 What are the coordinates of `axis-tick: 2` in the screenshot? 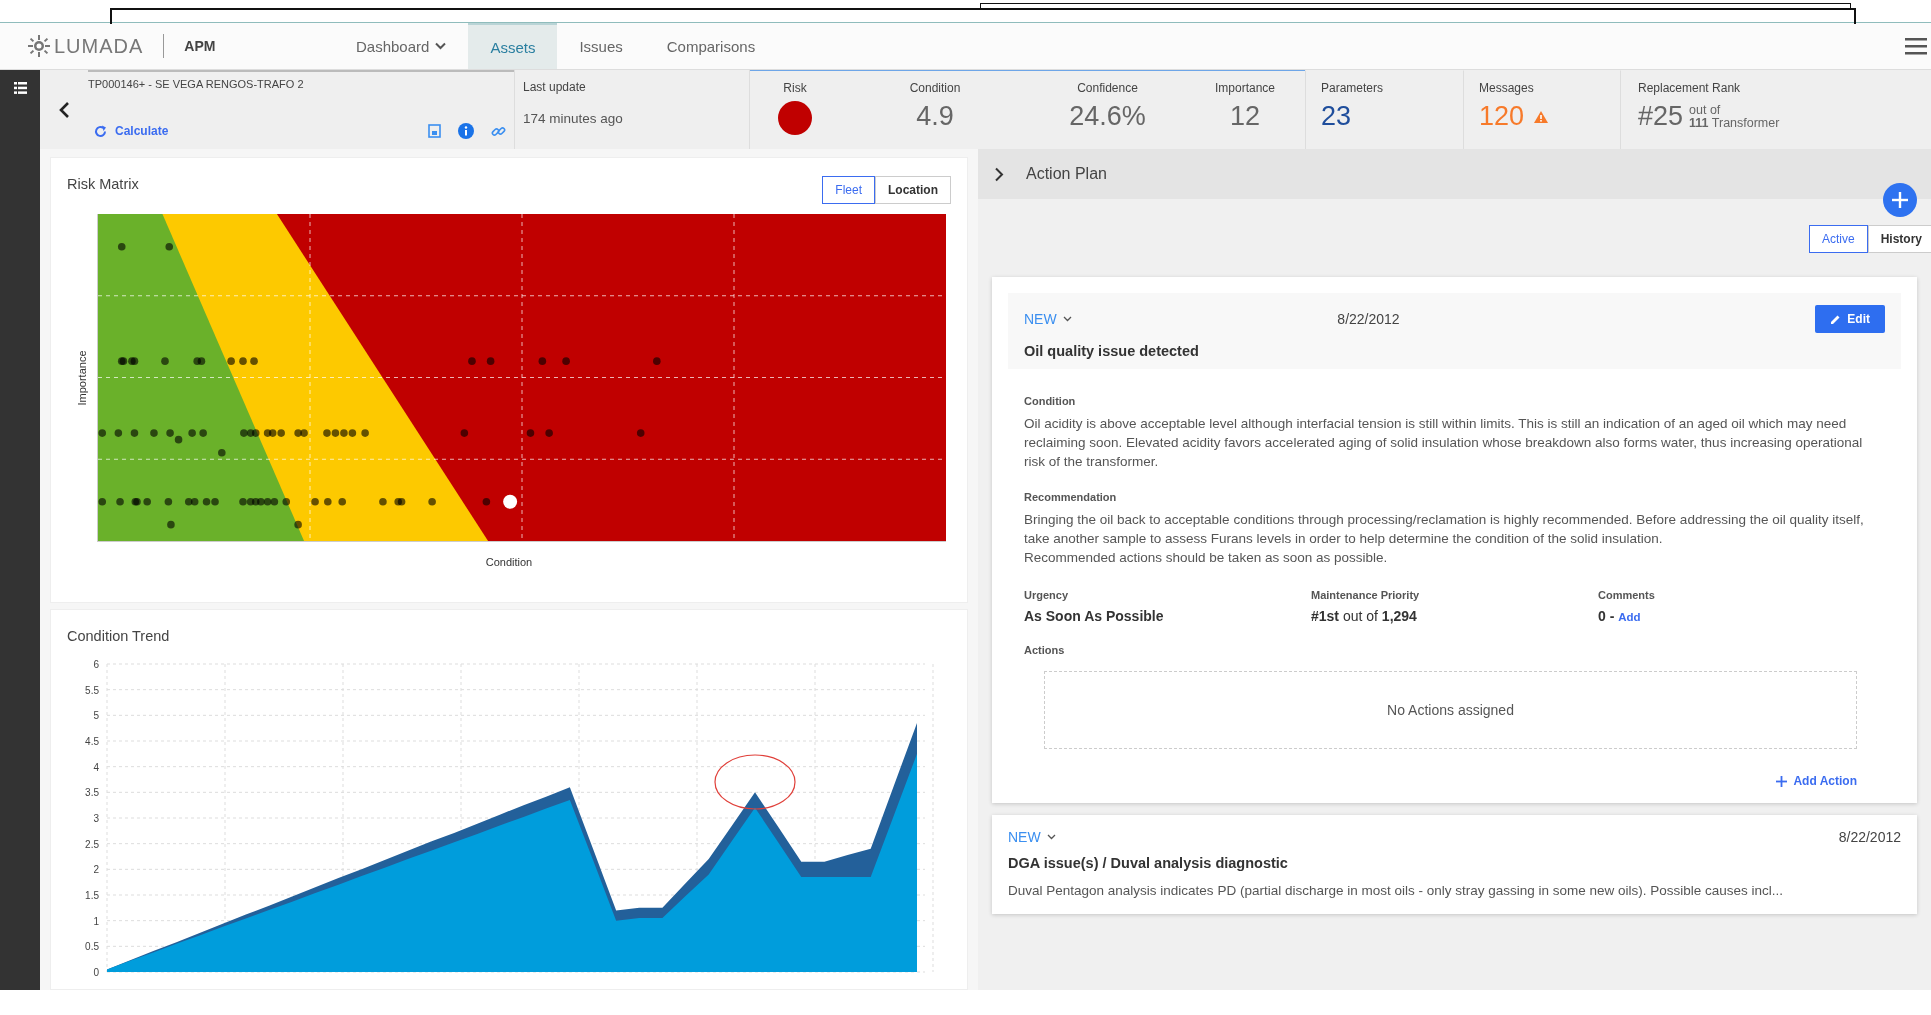 It's located at (96, 870).